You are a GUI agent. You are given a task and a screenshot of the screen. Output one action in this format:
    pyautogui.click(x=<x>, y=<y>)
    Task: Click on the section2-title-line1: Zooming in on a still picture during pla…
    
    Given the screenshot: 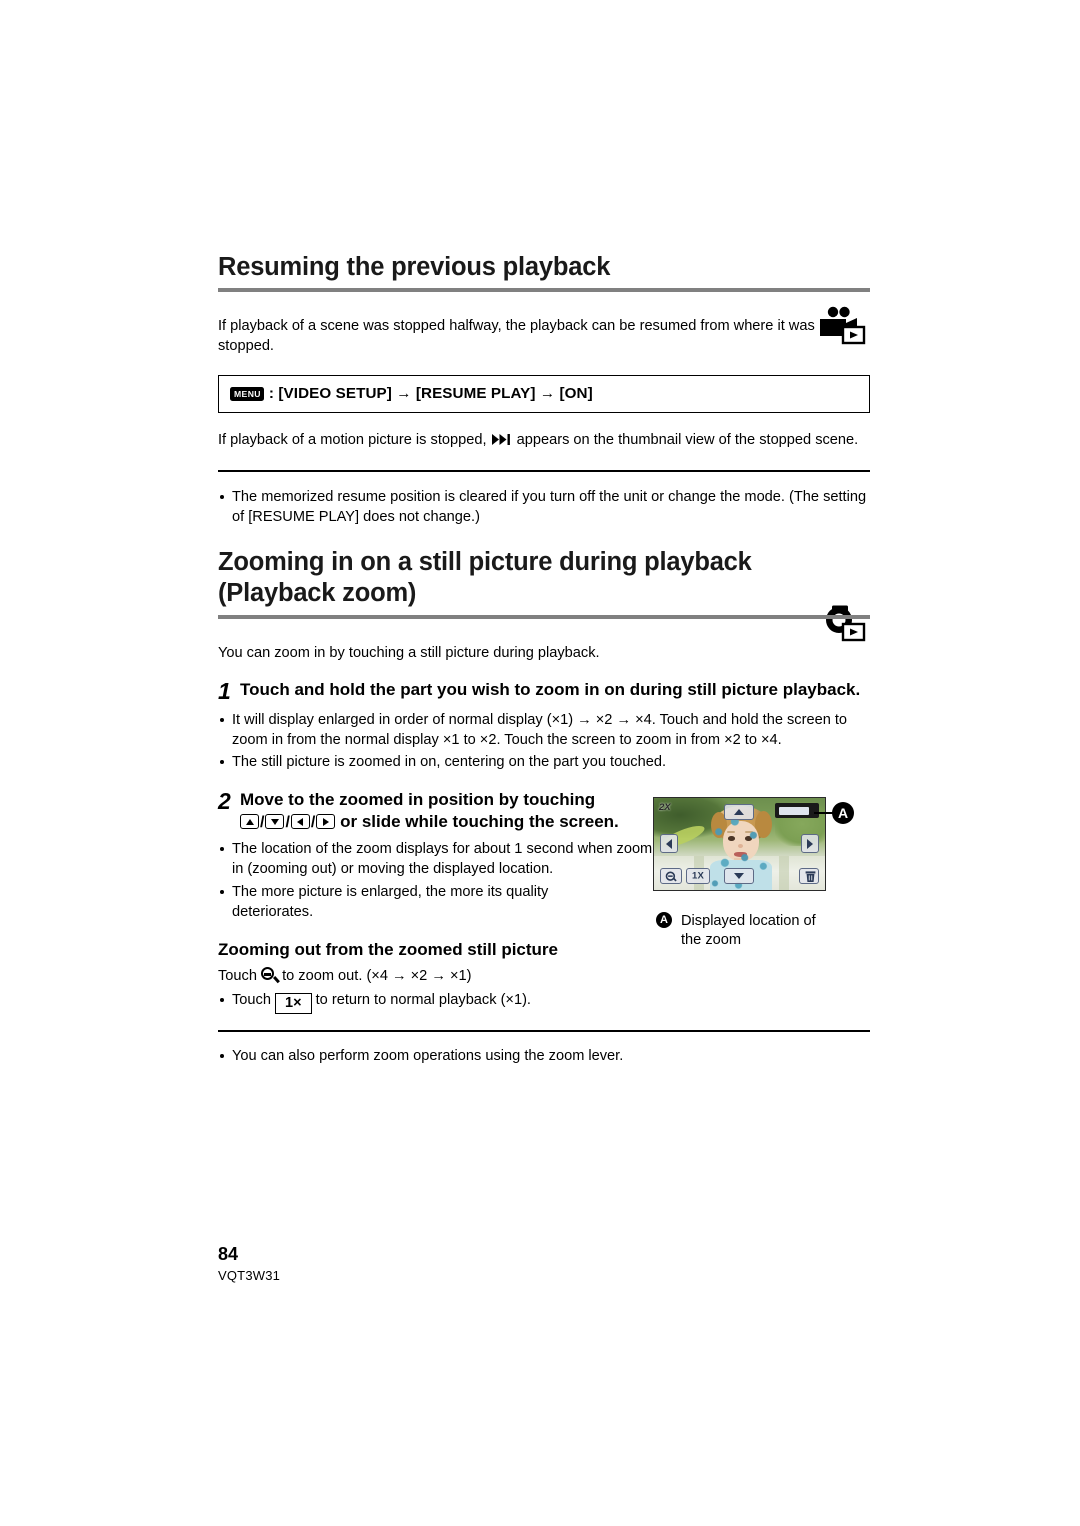 What is the action you would take?
    pyautogui.click(x=485, y=562)
    